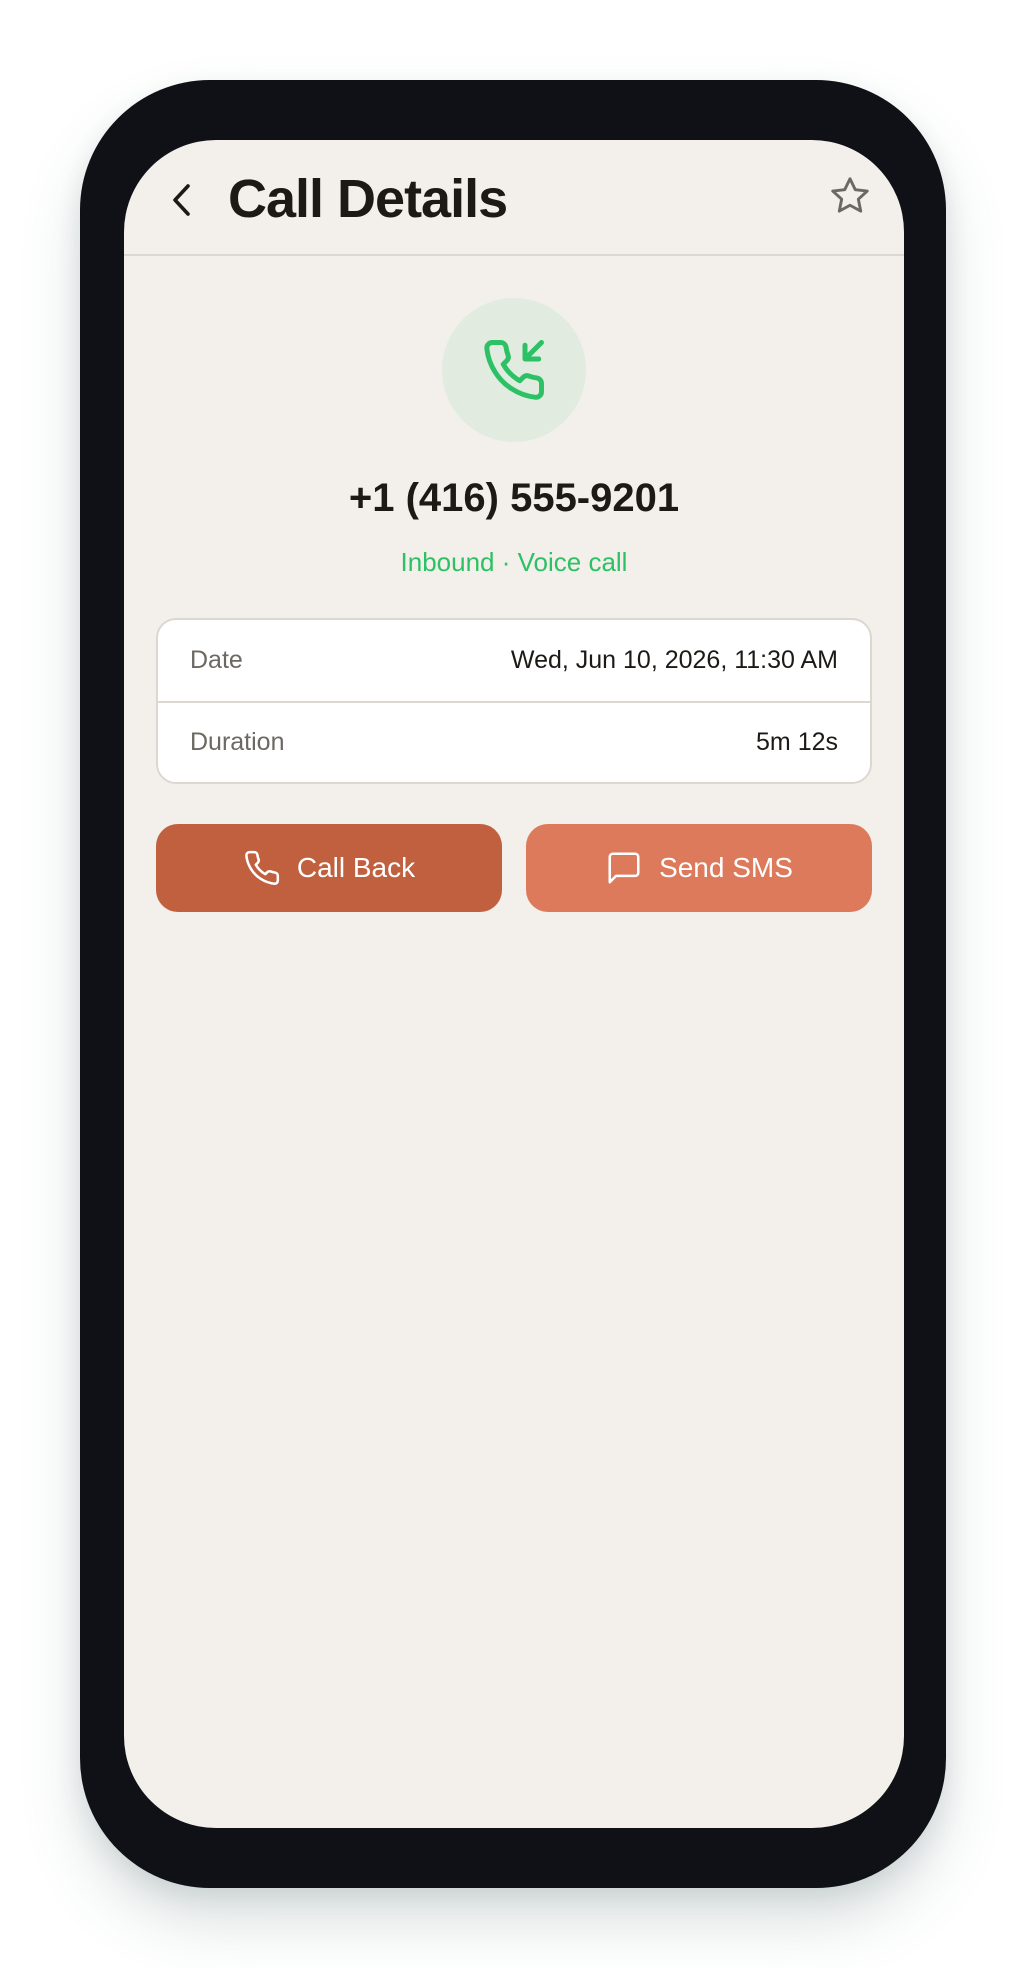 This screenshot has width=1028, height=1968. I want to click on chevron-left-icon, so click(181, 200).